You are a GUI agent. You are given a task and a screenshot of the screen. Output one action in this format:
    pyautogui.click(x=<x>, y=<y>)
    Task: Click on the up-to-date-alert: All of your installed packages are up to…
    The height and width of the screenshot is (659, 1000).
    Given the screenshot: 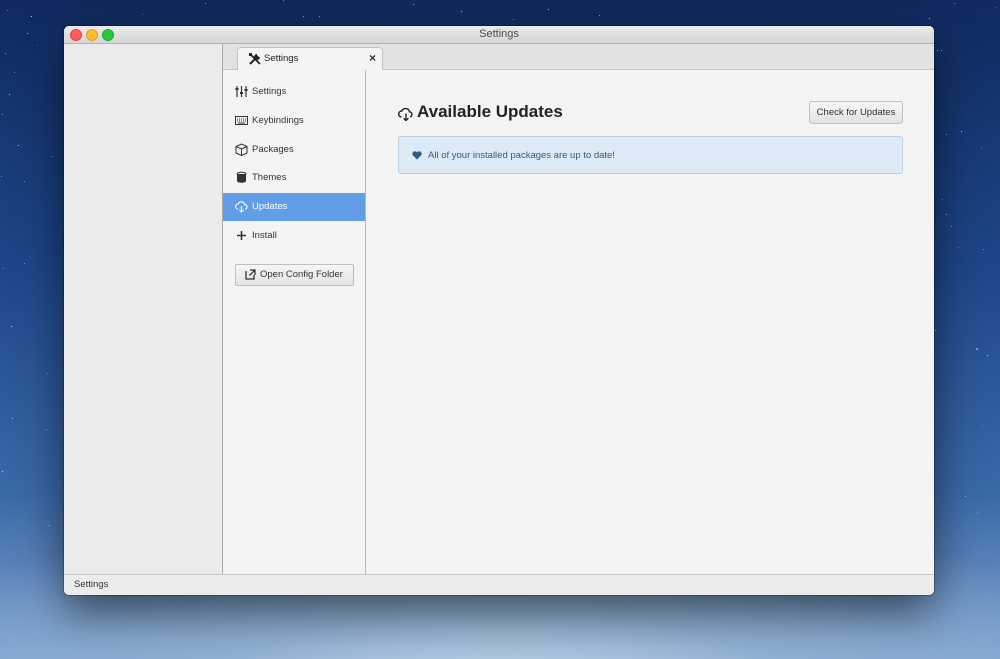 What is the action you would take?
    pyautogui.click(x=650, y=155)
    